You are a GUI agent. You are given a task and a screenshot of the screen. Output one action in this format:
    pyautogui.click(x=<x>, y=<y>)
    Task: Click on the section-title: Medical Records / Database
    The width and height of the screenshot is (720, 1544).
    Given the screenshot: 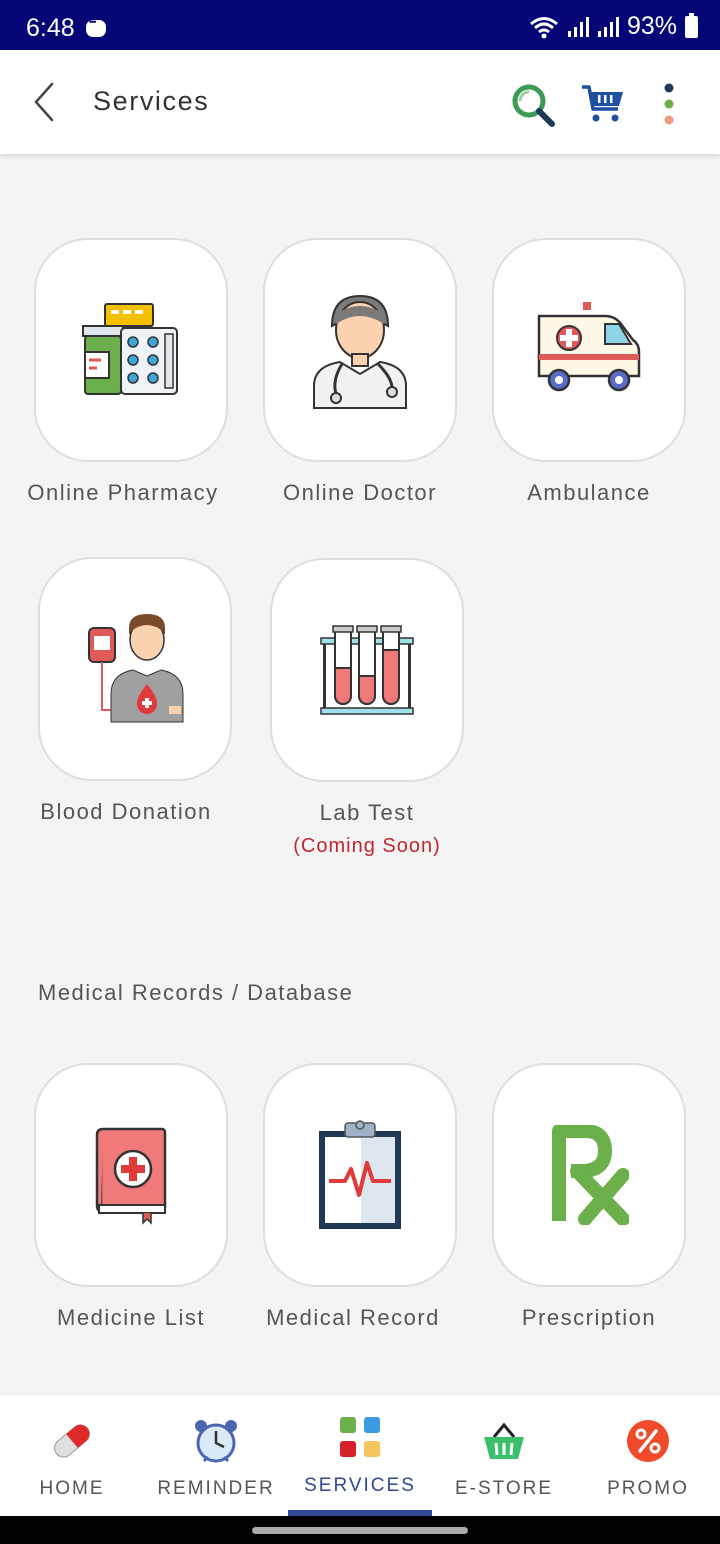 What is the action you would take?
    pyautogui.click(x=196, y=992)
    